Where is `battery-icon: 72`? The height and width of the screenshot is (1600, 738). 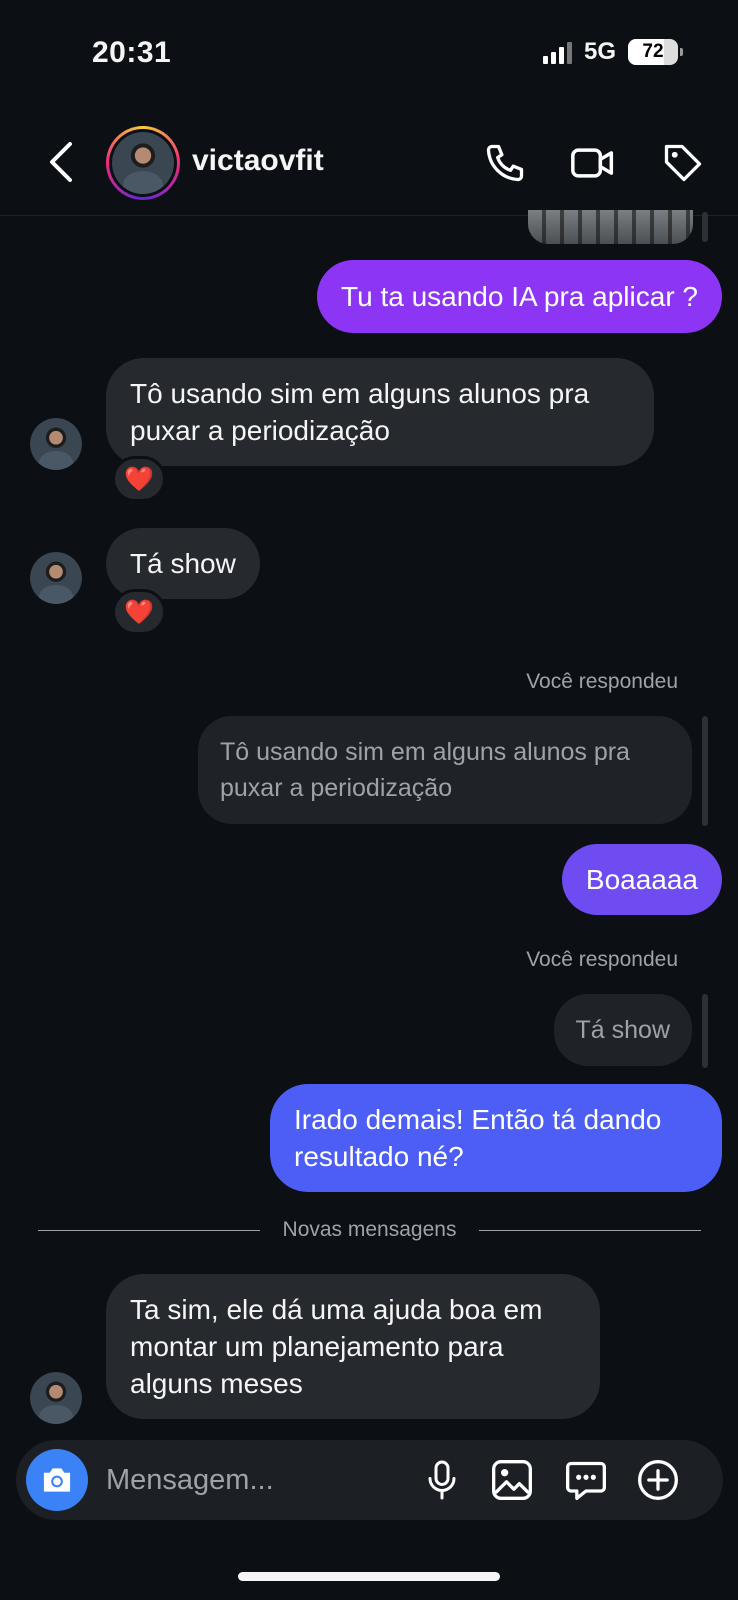 battery-icon: 72 is located at coordinates (655, 52).